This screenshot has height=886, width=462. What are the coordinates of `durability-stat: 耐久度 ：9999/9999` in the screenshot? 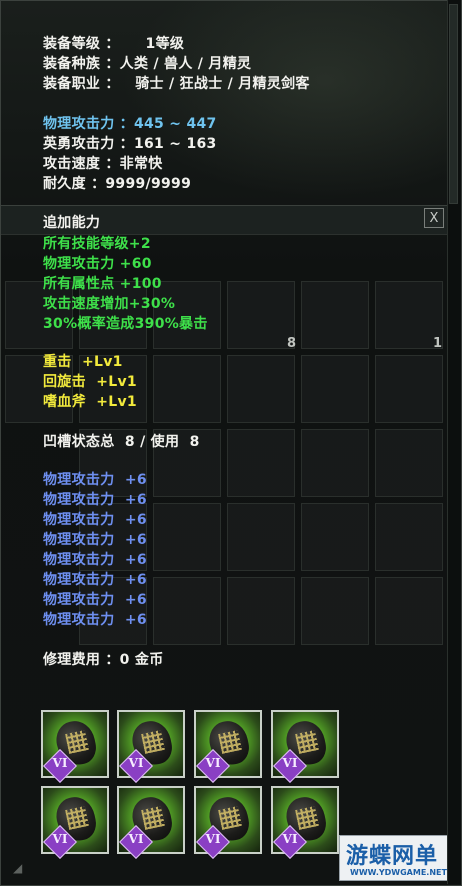 It's located at (117, 184).